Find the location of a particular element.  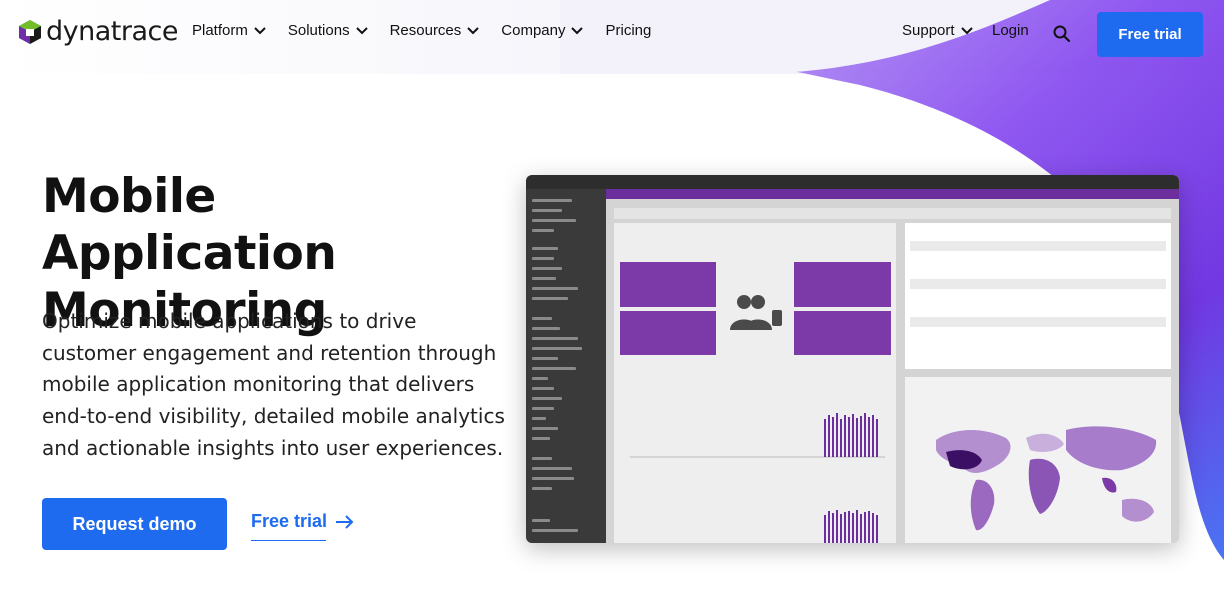

free-trial-link: Free trial is located at coordinates (303, 526).